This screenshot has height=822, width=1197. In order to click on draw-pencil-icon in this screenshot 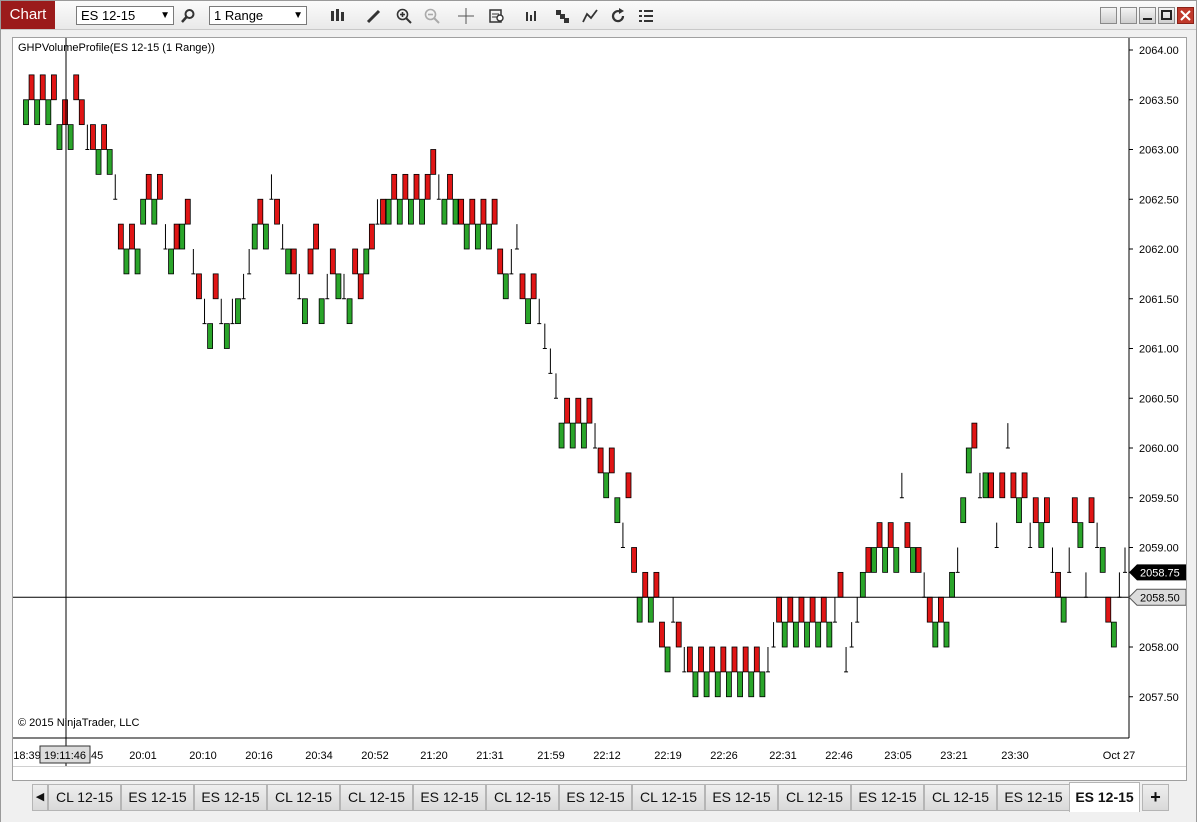, I will do `click(374, 15)`.